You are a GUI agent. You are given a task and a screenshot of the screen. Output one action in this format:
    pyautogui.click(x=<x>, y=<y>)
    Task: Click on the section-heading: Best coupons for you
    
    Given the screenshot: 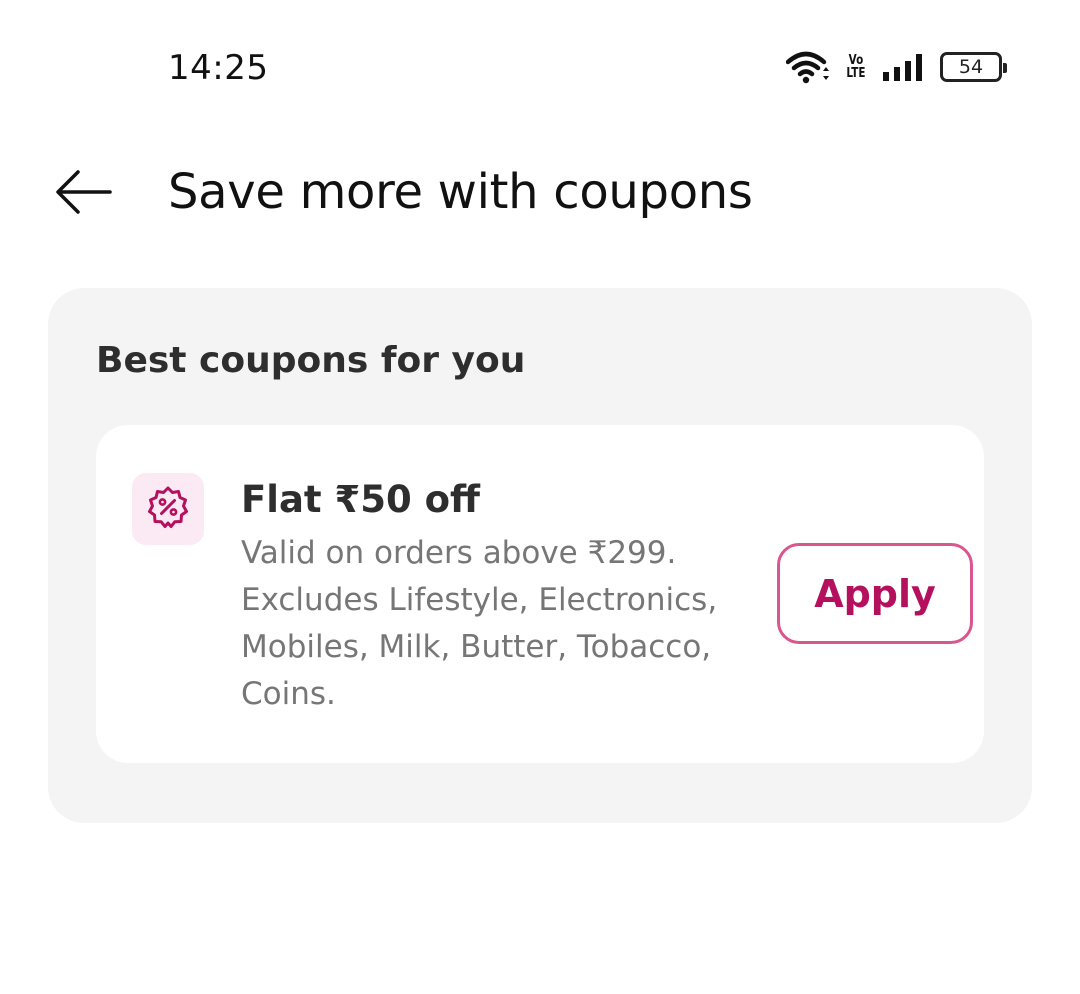 What is the action you would take?
    pyautogui.click(x=311, y=360)
    